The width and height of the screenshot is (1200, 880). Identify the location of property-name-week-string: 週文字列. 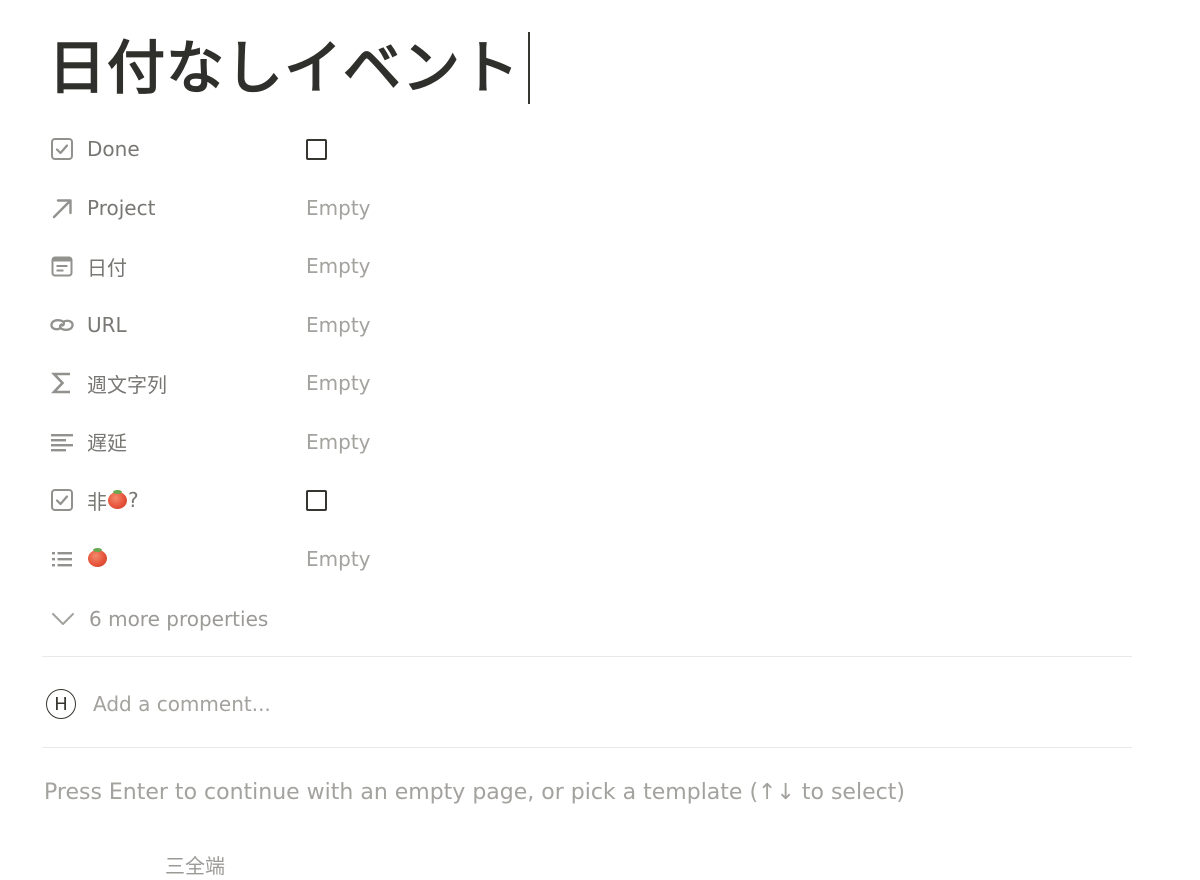
(175, 383).